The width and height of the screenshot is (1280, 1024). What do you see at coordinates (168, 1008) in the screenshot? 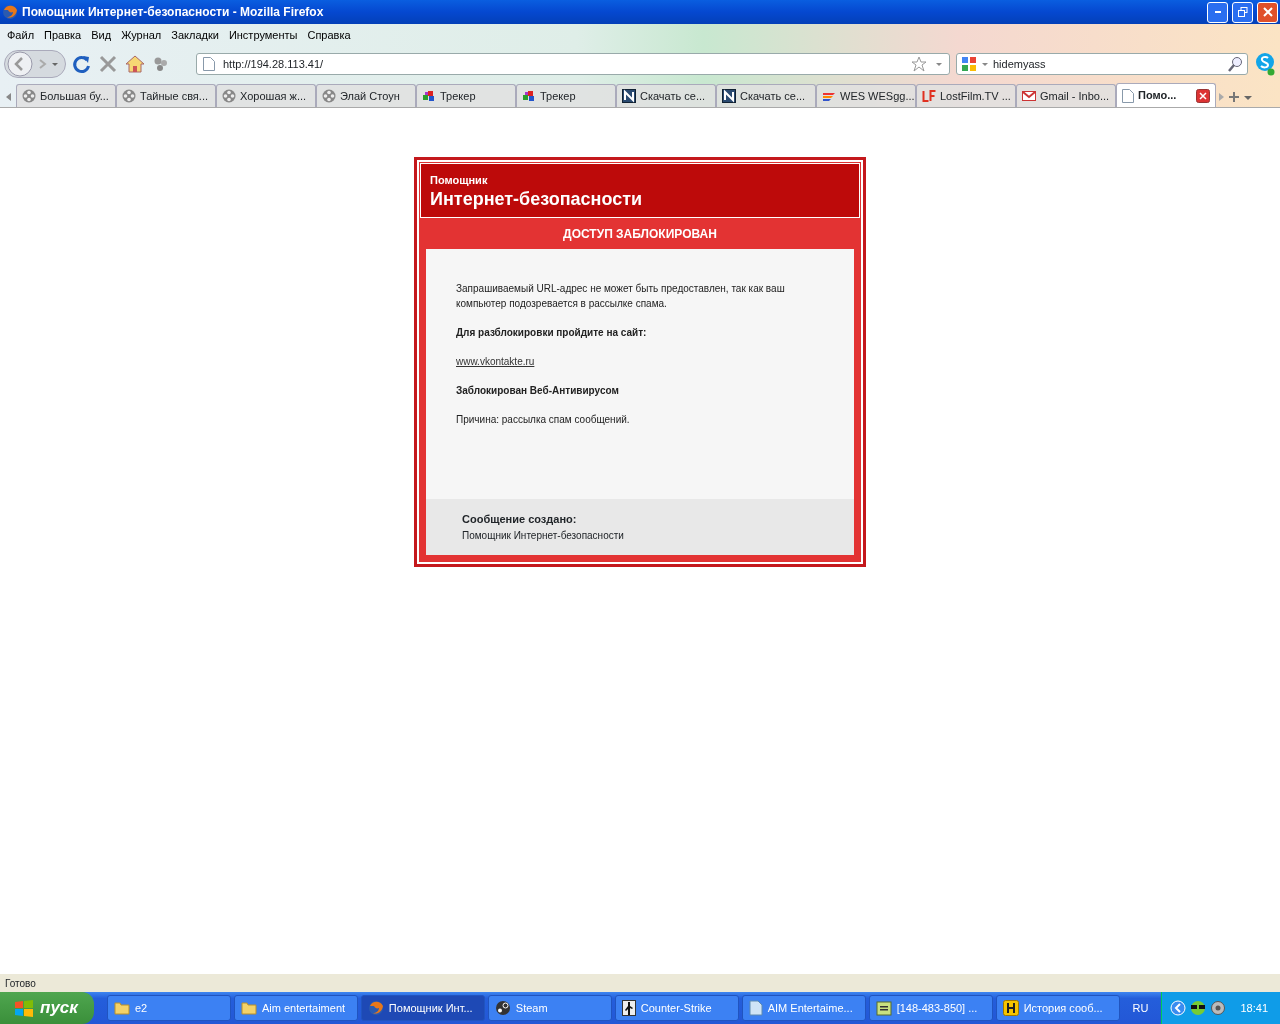
I see `taskbar-button: e2` at bounding box center [168, 1008].